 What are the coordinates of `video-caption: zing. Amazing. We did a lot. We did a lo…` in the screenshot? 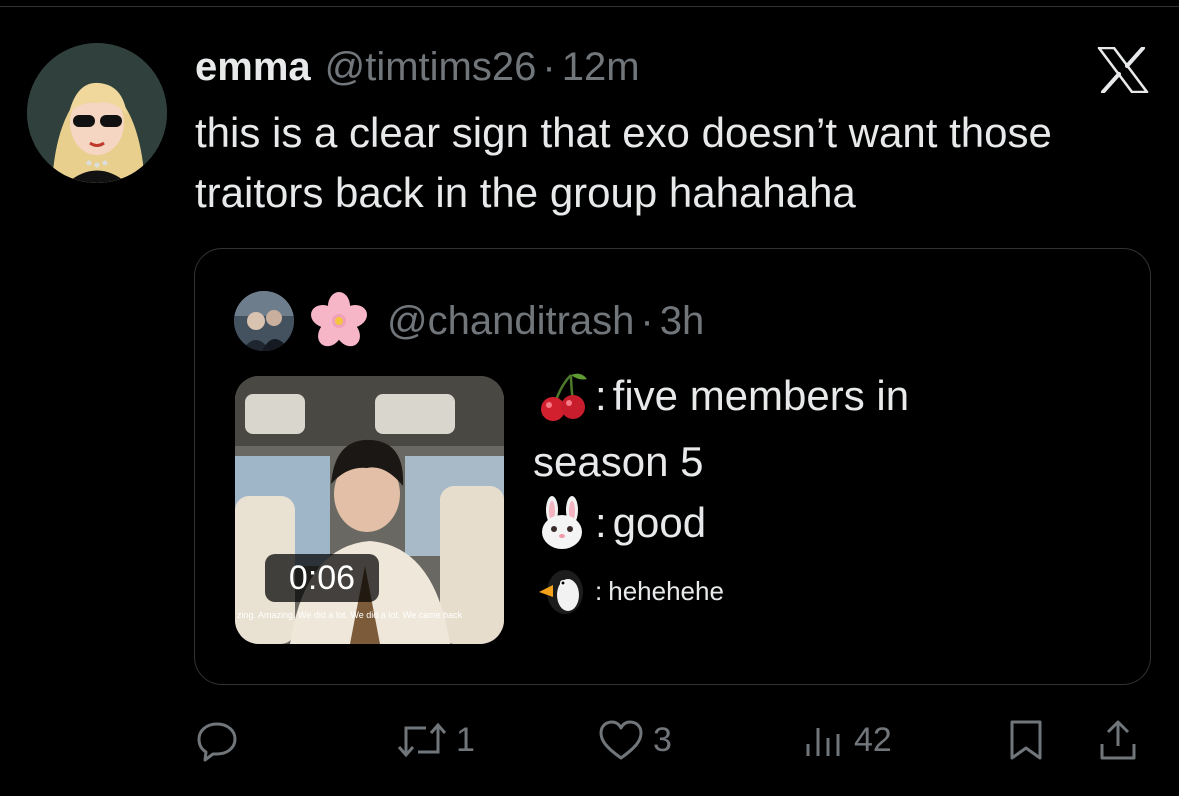 It's located at (350, 615).